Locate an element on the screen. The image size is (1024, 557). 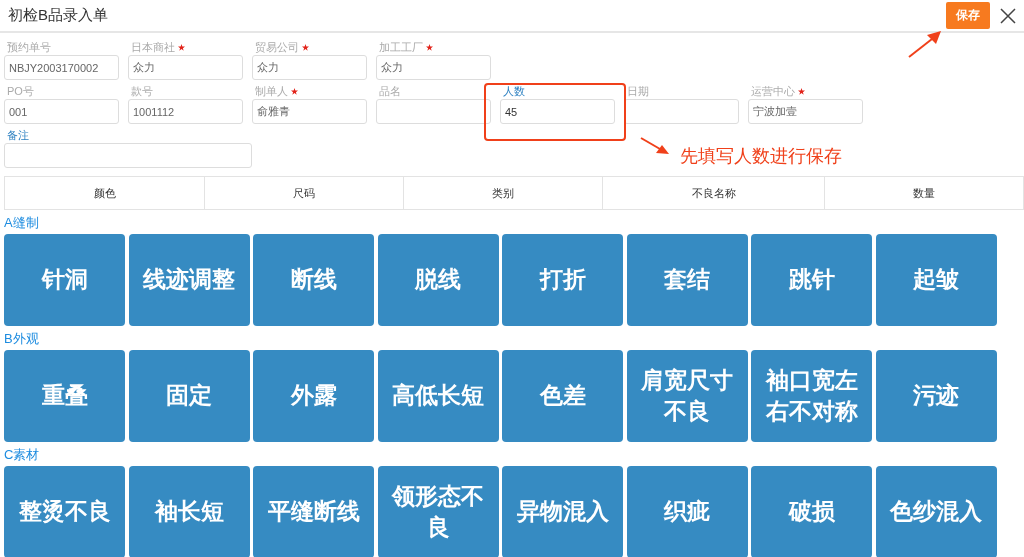
field-label: 运营中心 is located at coordinates (805, 91).